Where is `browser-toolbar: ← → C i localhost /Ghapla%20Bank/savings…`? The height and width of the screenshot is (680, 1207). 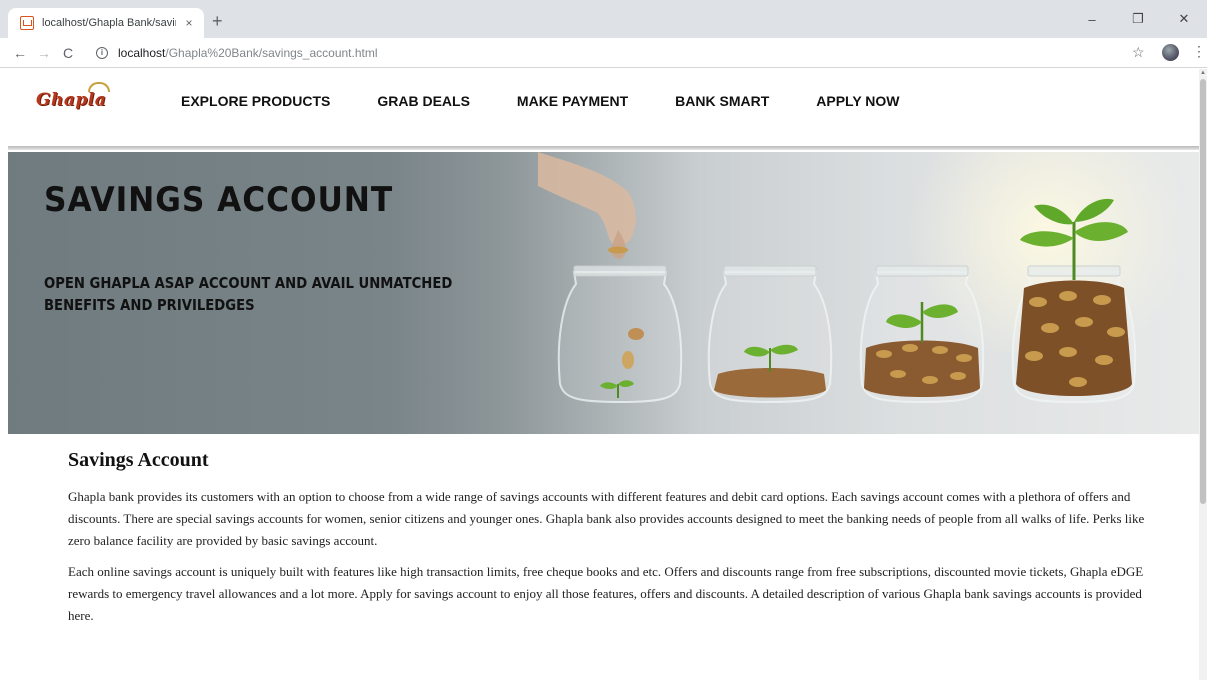 browser-toolbar: ← → C i localhost /Ghapla%20Bank/savings… is located at coordinates (603, 53).